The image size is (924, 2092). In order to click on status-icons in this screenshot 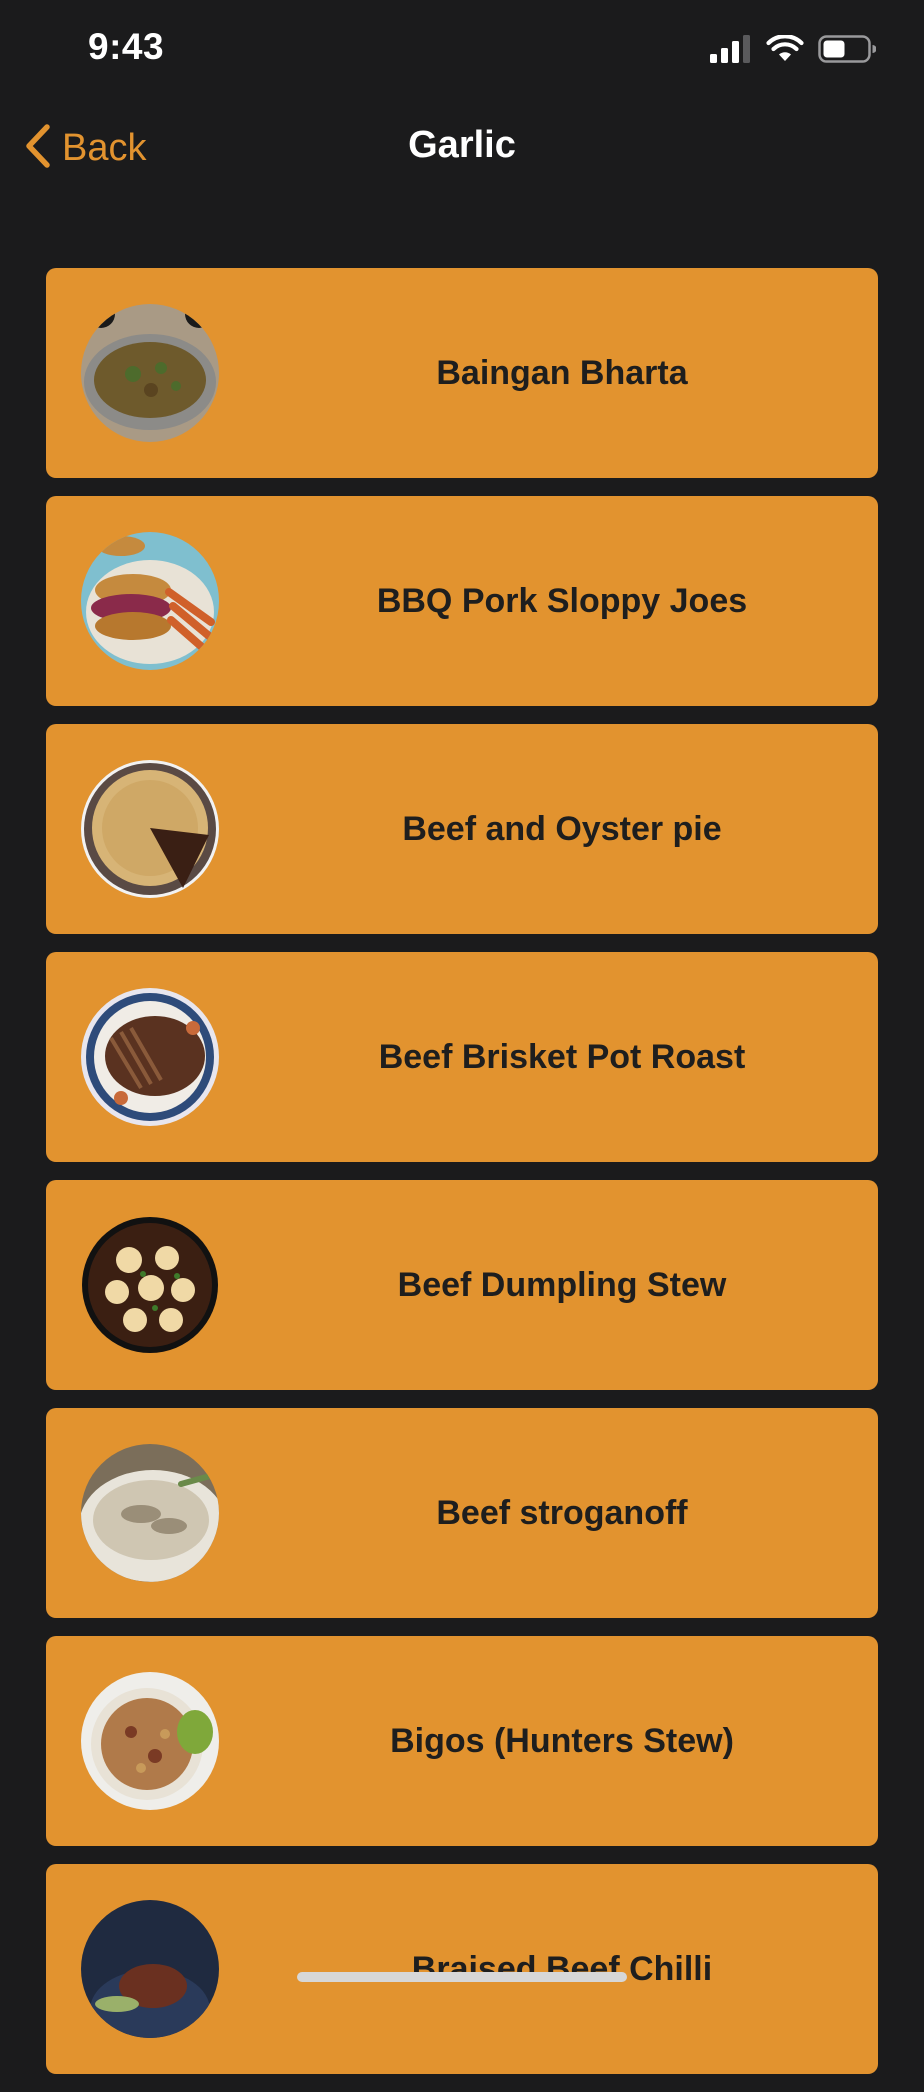, I will do `click(793, 50)`.